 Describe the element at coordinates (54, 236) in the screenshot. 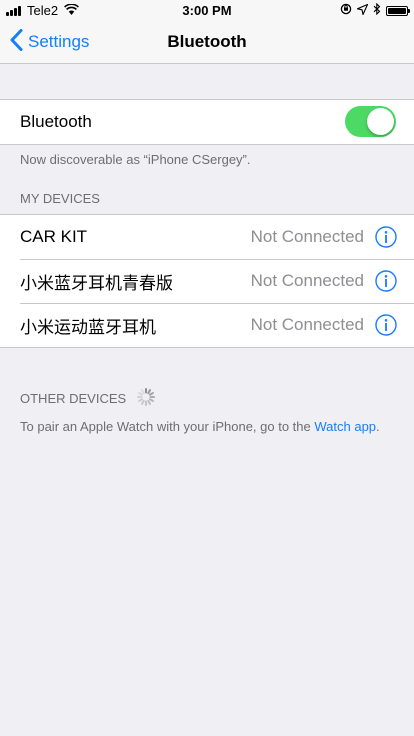

I see `device-name: CAR KIT` at that location.